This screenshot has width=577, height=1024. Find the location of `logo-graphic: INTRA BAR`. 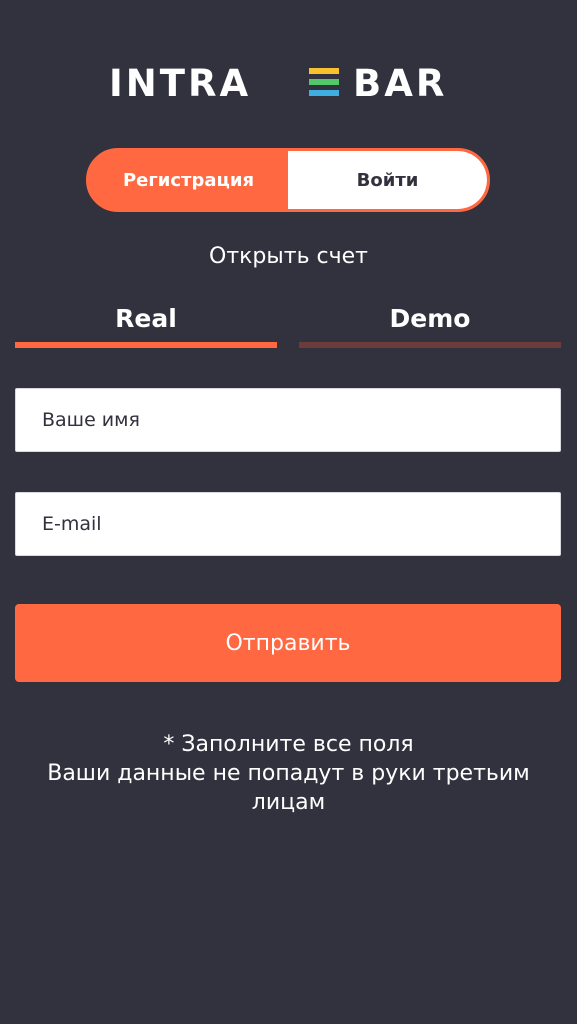

logo-graphic: INTRA BAR is located at coordinates (278, 82).